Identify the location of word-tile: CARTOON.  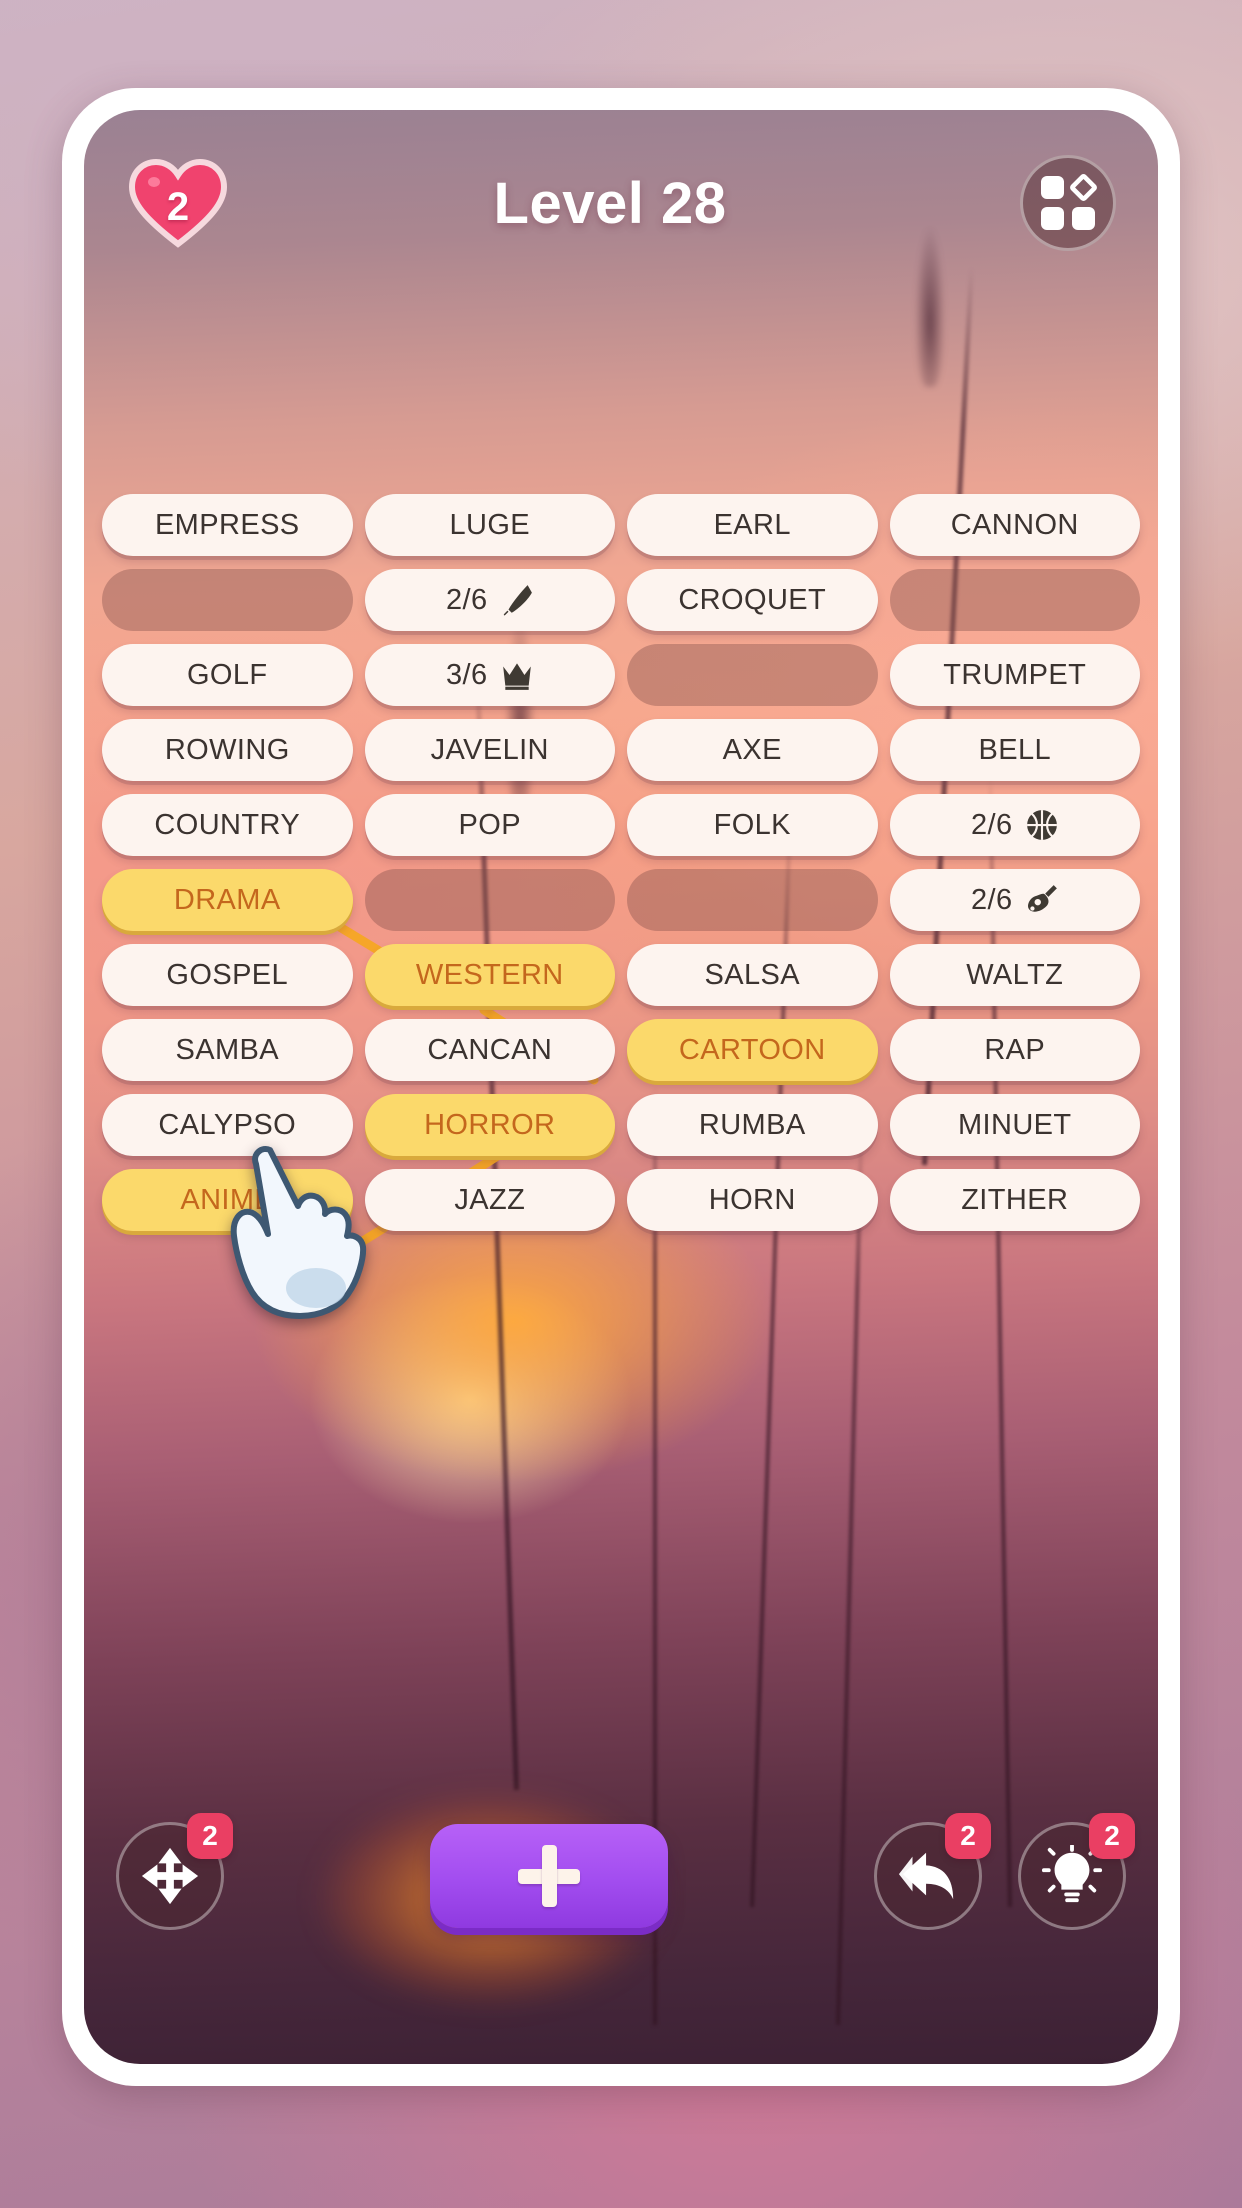
(752, 1050).